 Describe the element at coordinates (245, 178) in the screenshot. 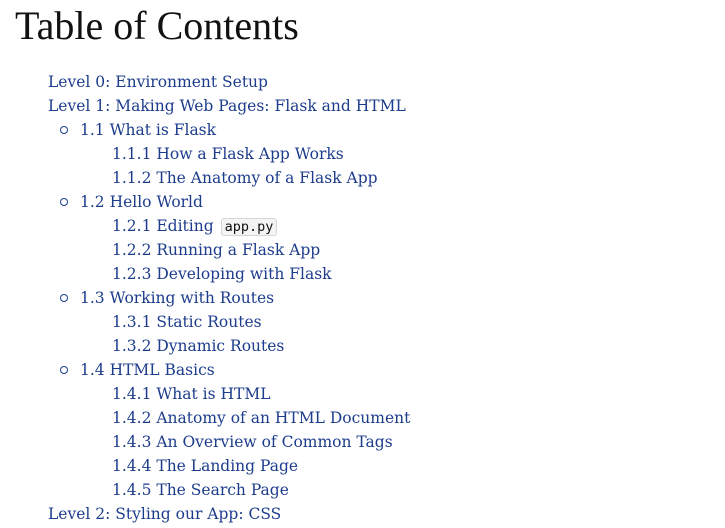

I see `toc-link-1-1-2: 1.1.2 The Anatomy of a Flask App` at that location.